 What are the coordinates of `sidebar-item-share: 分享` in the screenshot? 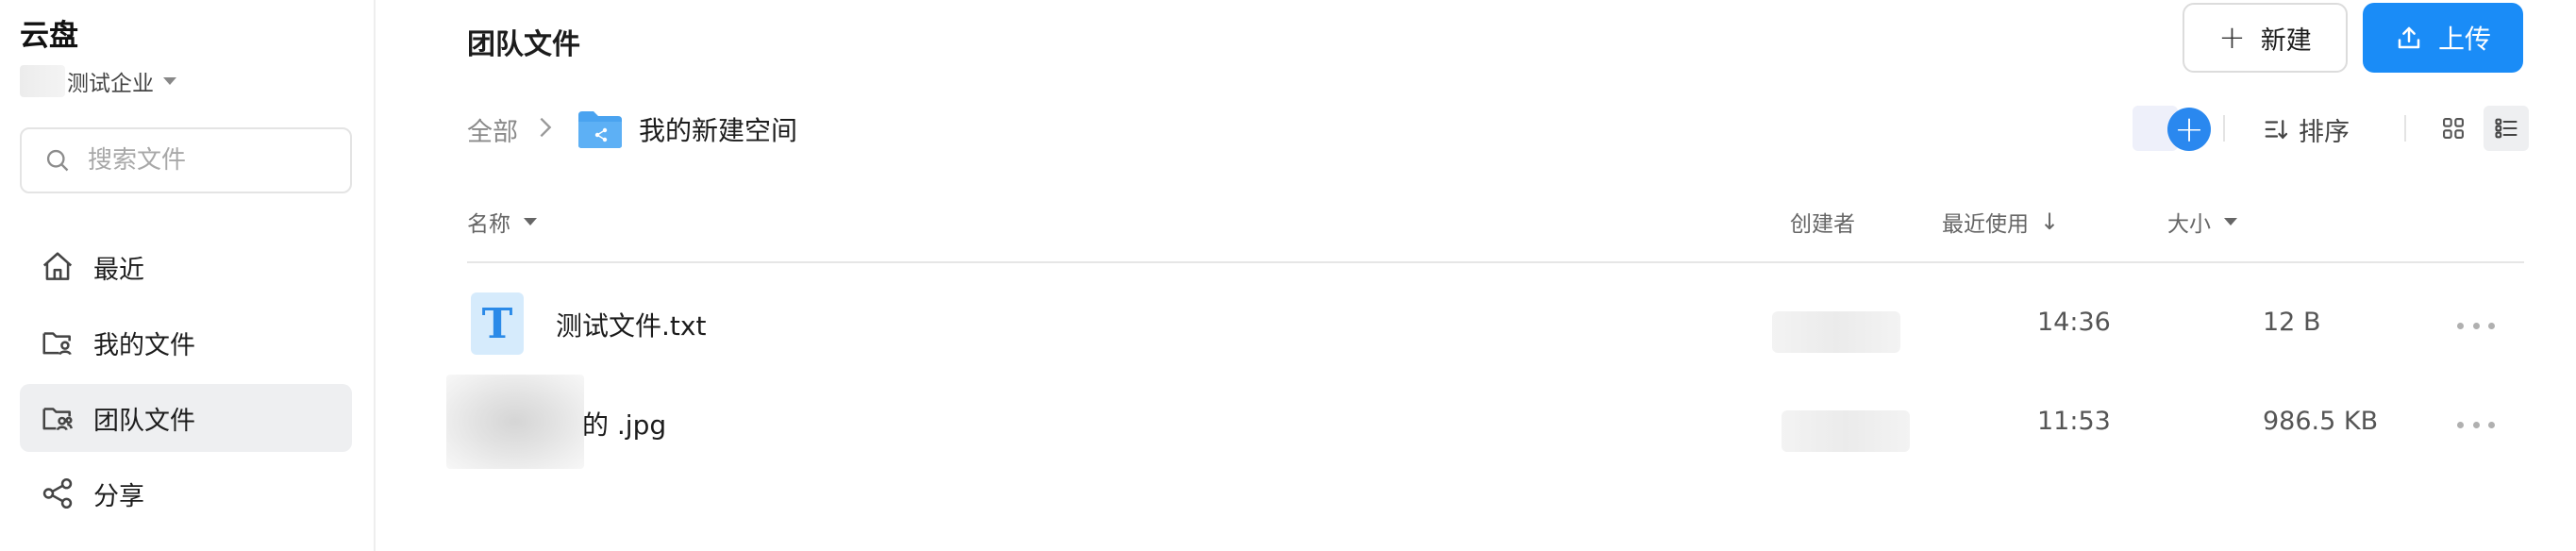 It's located at (186, 493).